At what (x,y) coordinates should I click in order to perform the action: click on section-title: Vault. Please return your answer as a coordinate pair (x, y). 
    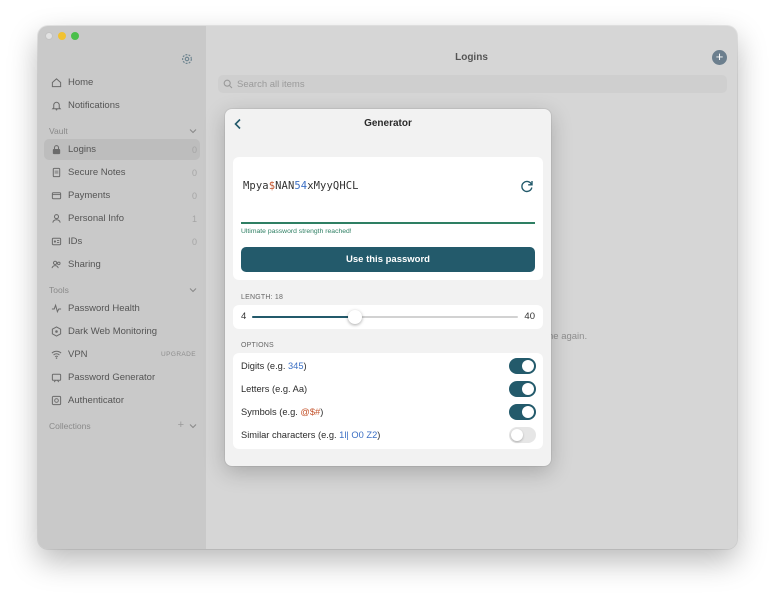
    Looking at the image, I should click on (58, 131).